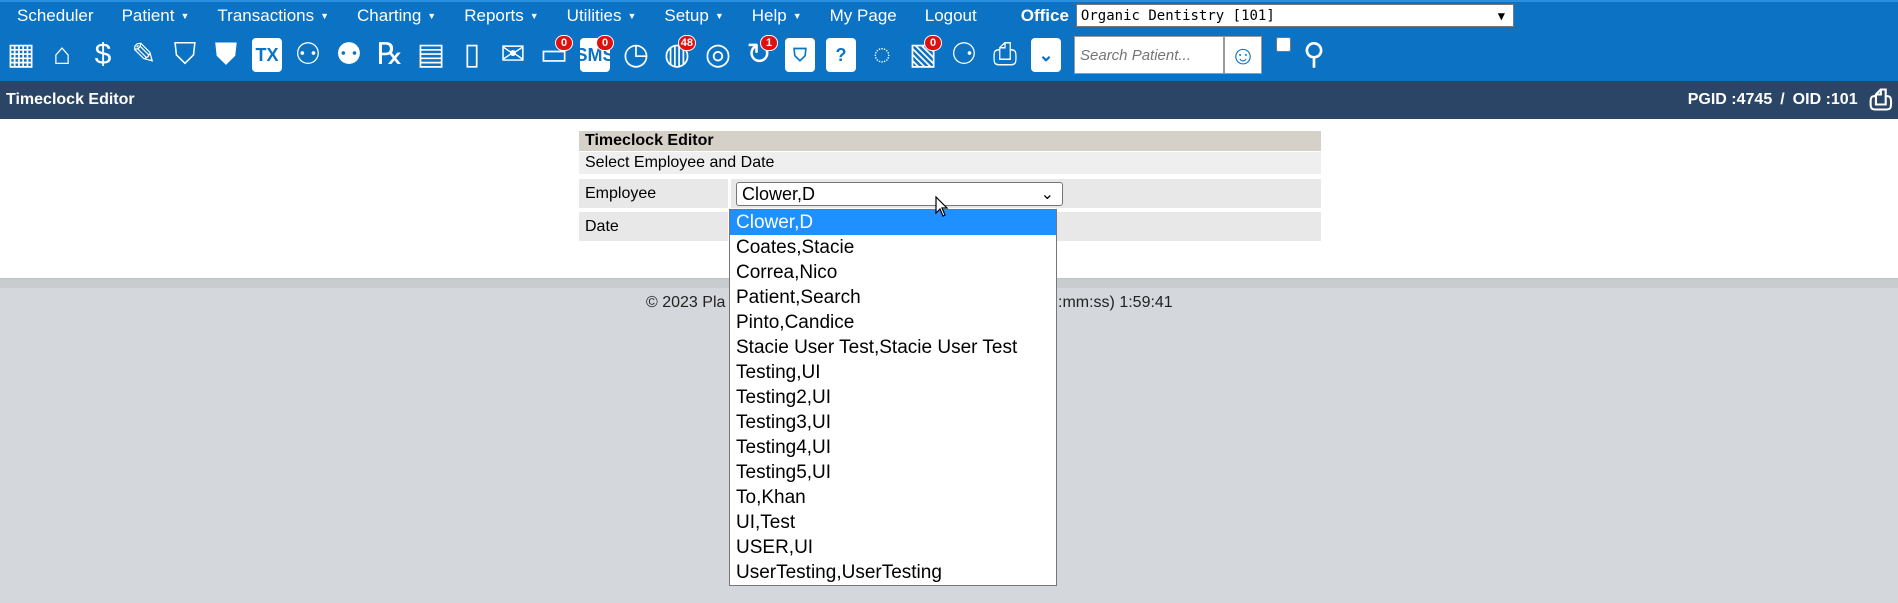  Describe the element at coordinates (893, 572) in the screenshot. I see `dropdown-option: UserTesting,UserTesting` at that location.